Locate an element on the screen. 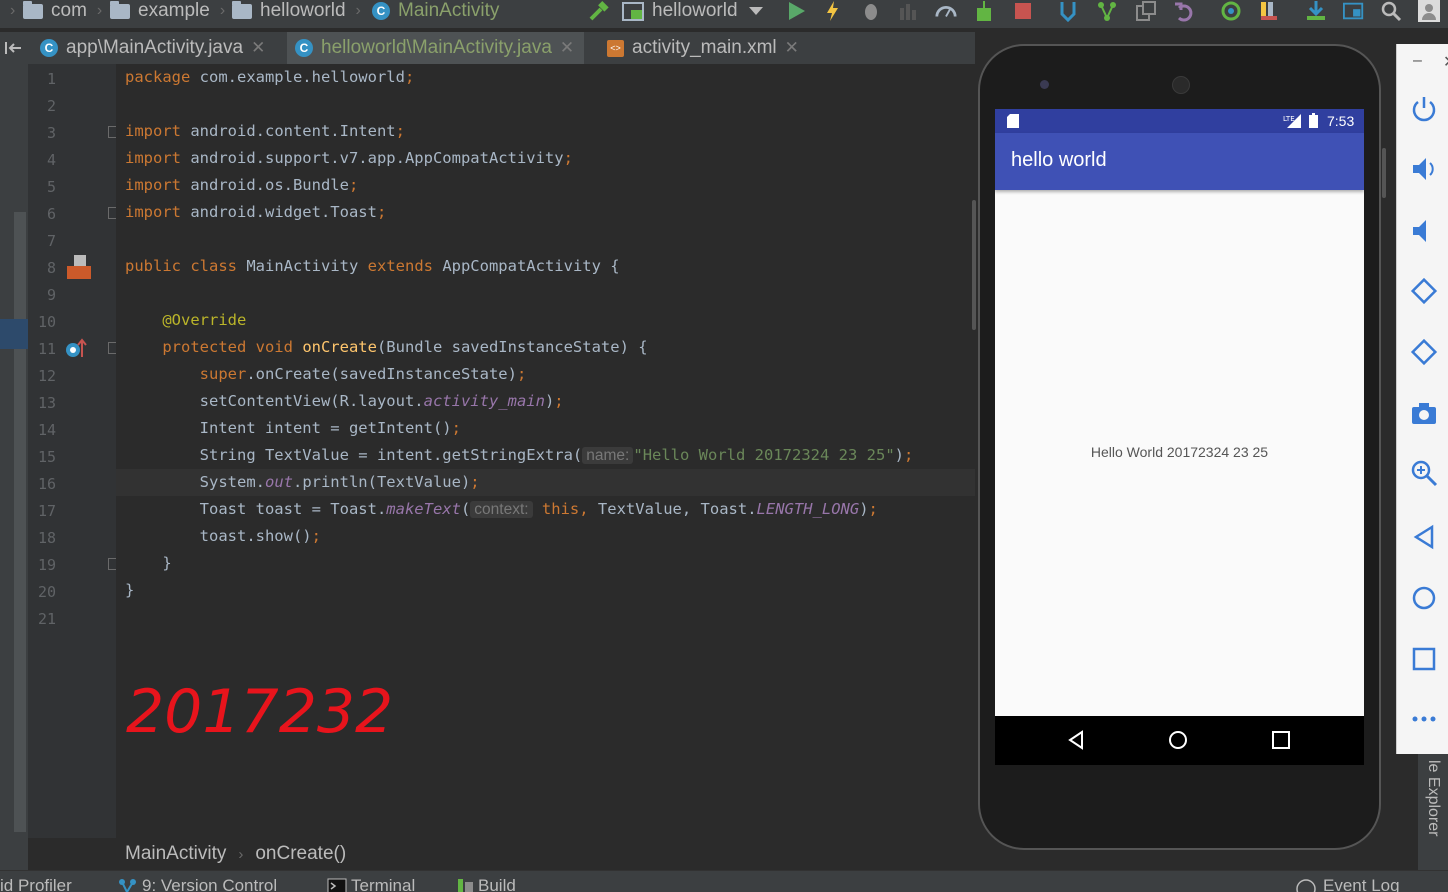 Image resolution: width=1448 pixels, height=892 pixels. profiler-tool-button: id Profiler is located at coordinates (36, 884).